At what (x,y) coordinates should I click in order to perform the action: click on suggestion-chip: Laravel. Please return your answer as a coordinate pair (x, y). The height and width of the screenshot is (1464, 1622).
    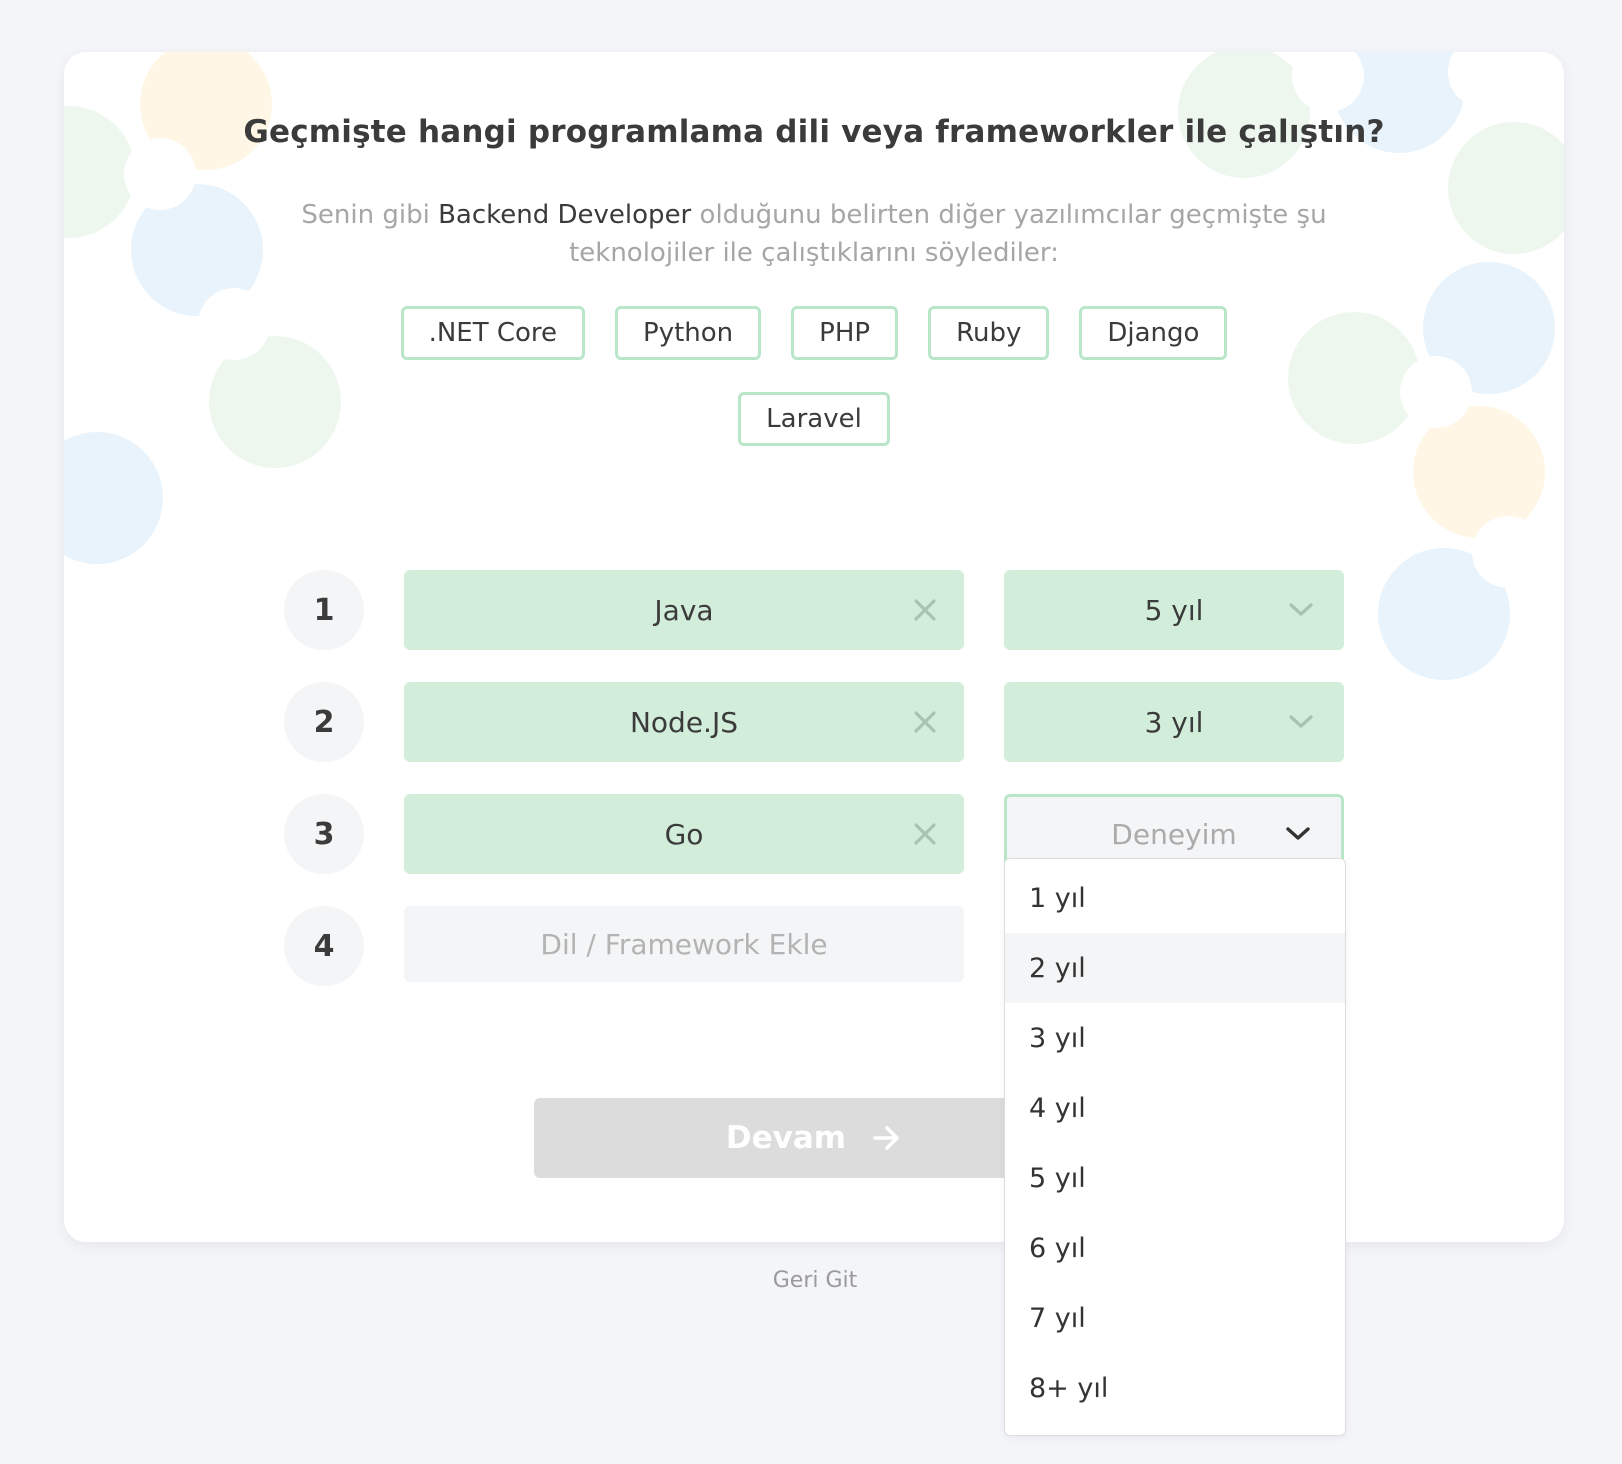
    Looking at the image, I should click on (814, 419).